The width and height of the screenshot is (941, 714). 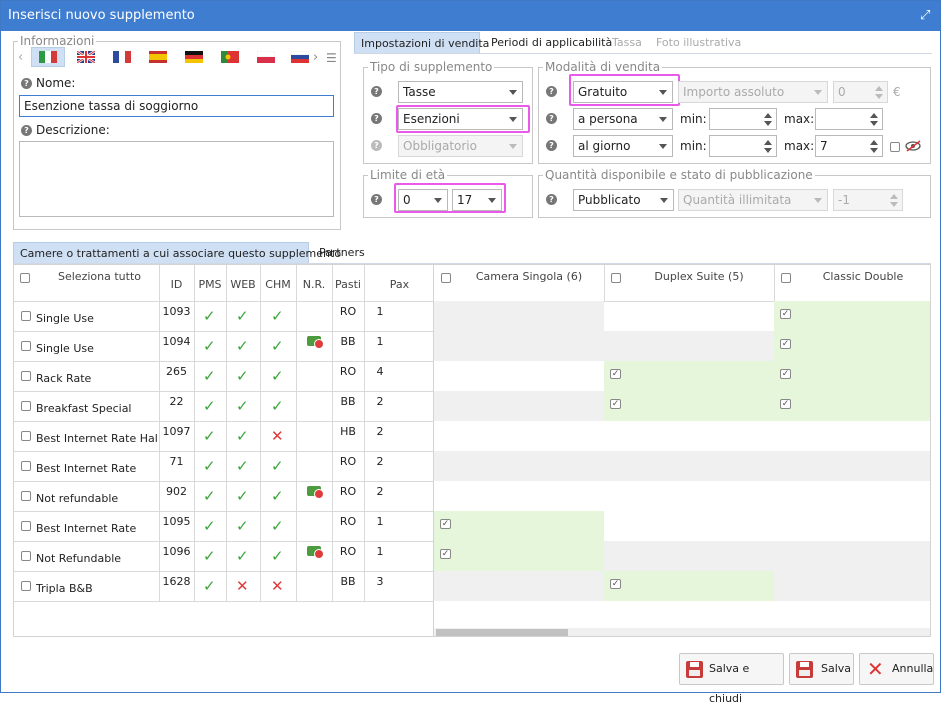 What do you see at coordinates (176, 371) in the screenshot?
I see `rate-id: 265` at bounding box center [176, 371].